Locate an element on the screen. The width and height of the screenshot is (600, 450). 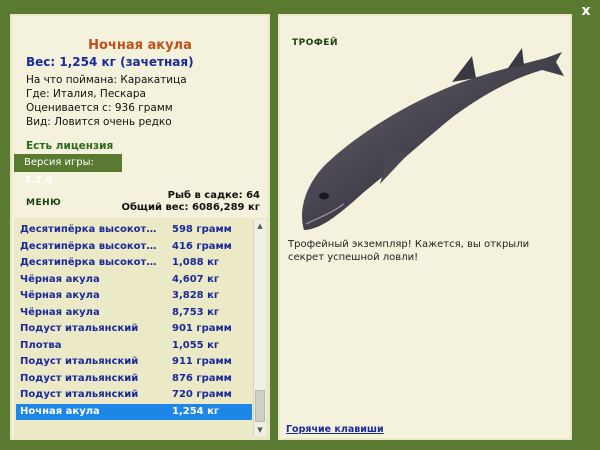
catch-weight: 598 грамм is located at coordinates (202, 229).